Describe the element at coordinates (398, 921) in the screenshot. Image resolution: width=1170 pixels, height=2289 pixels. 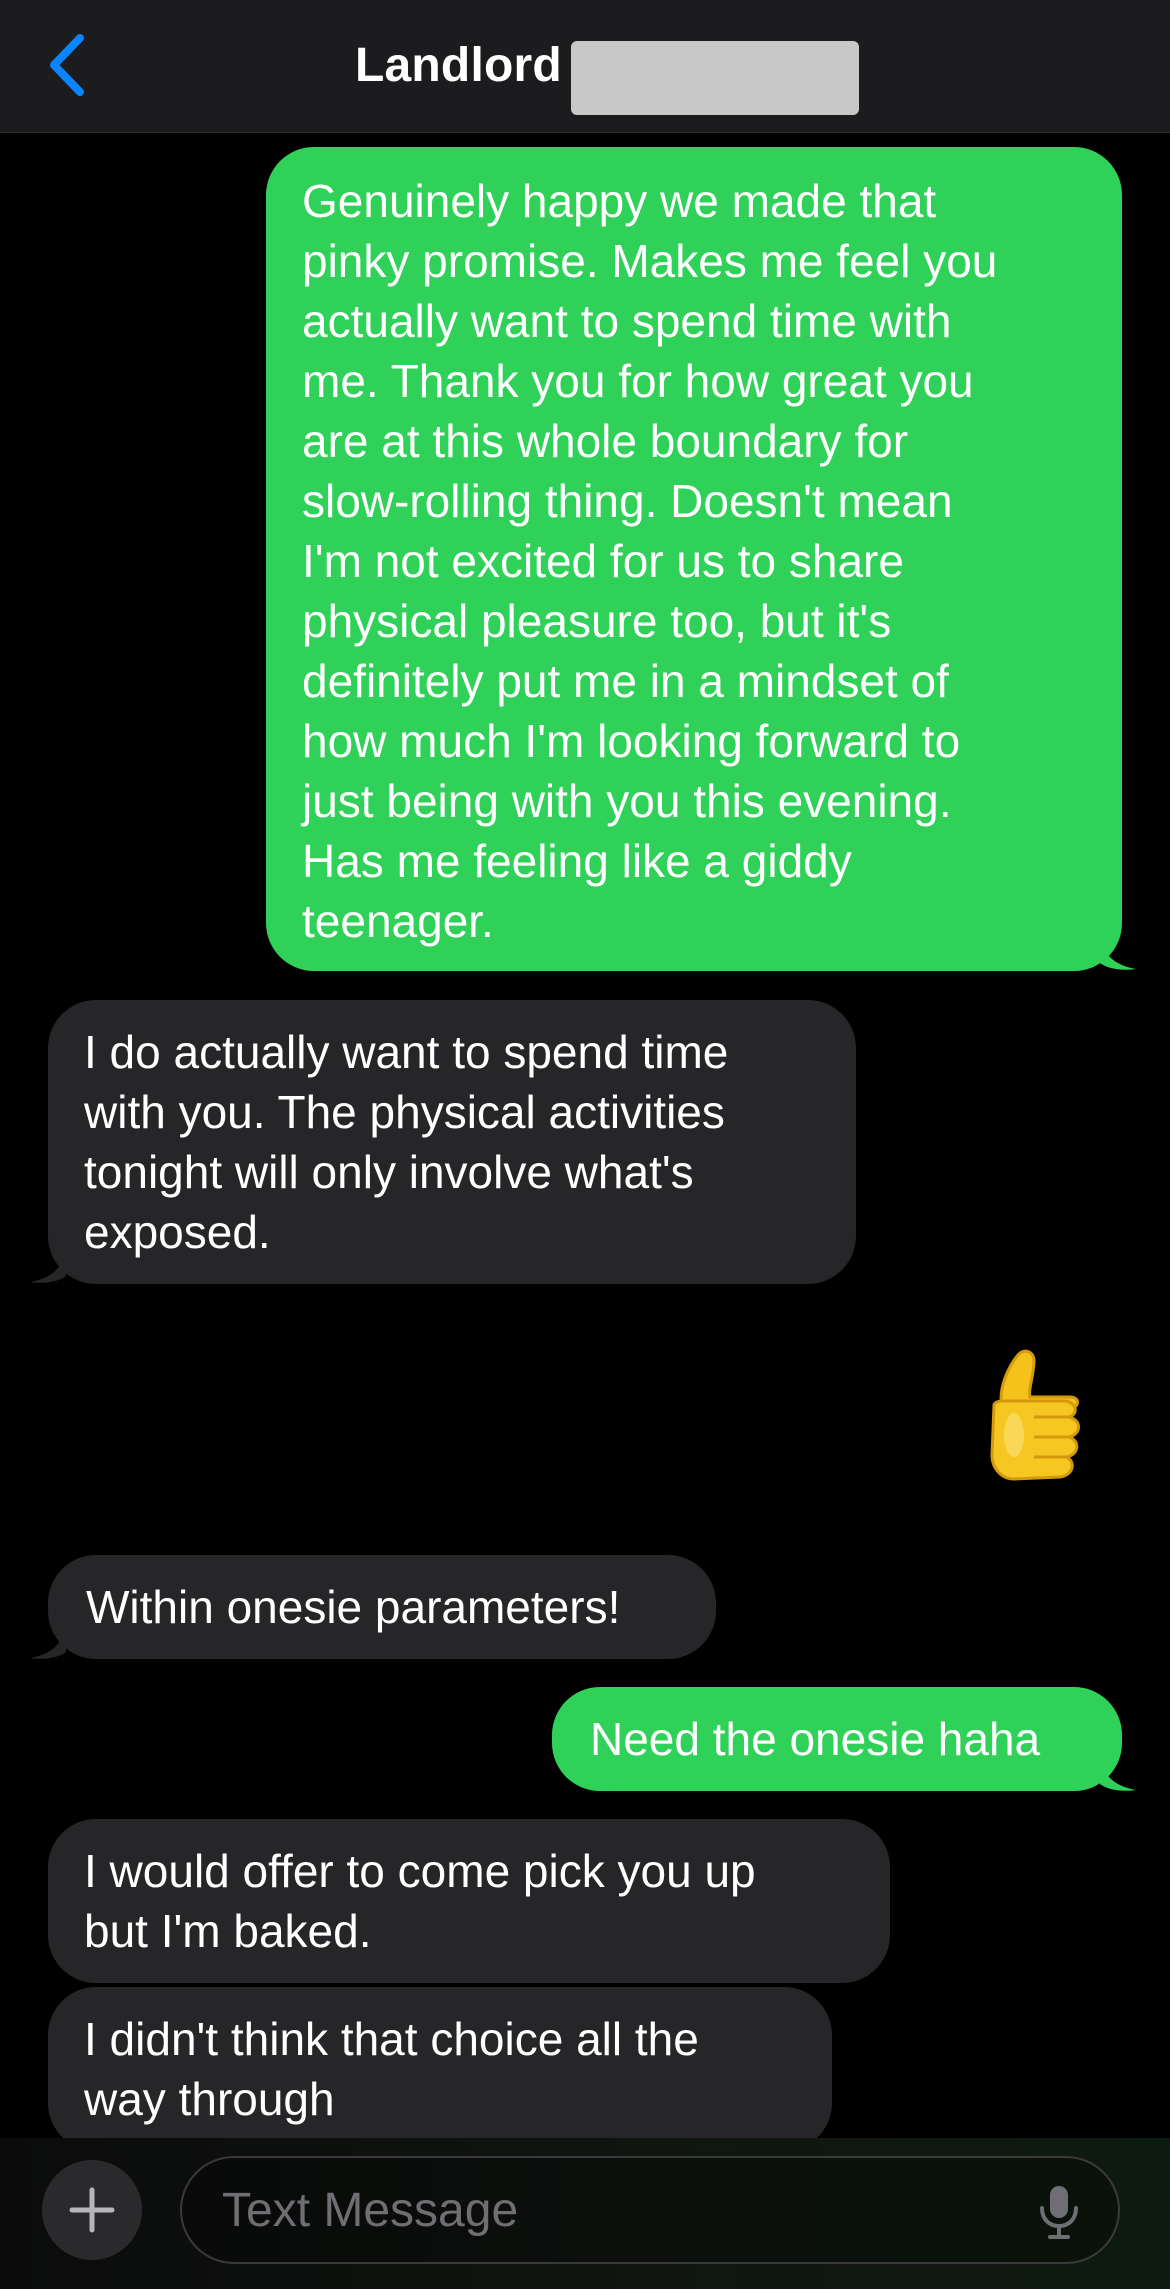
I see `message-line: teenager.` at that location.